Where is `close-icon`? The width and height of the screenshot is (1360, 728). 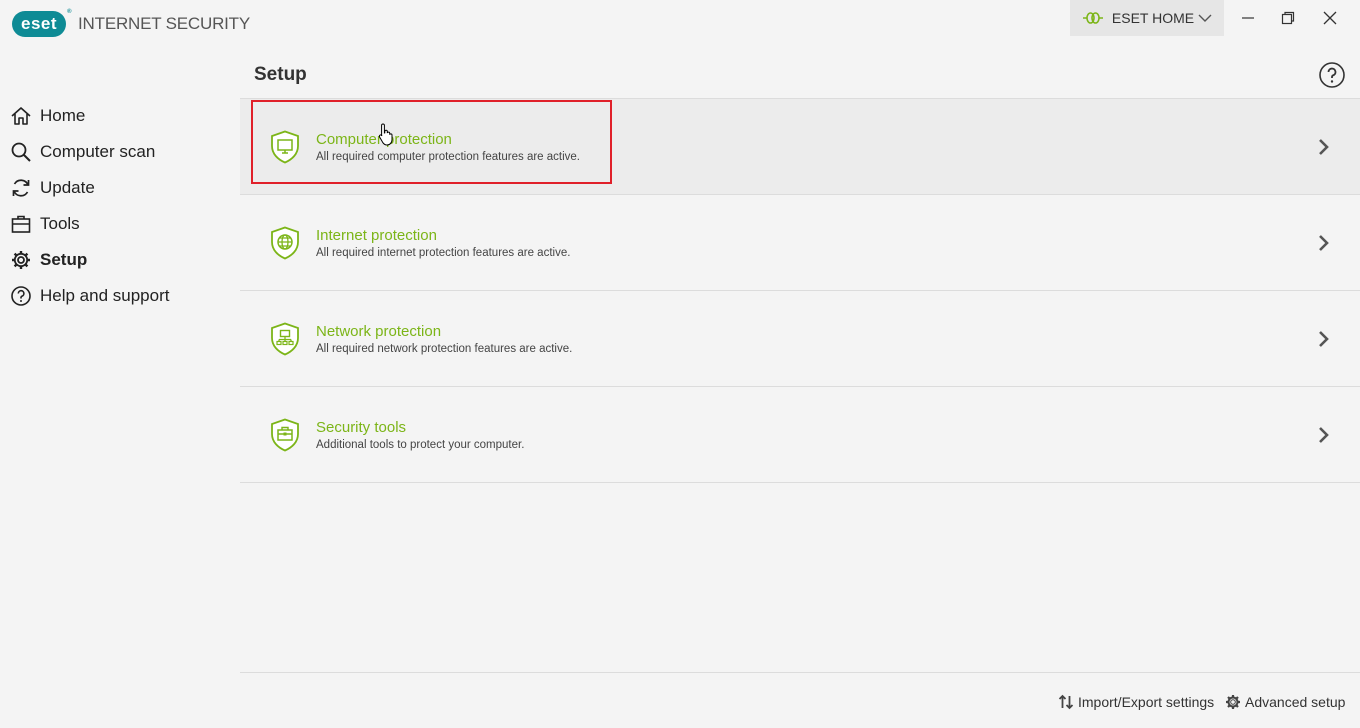 close-icon is located at coordinates (1330, 18).